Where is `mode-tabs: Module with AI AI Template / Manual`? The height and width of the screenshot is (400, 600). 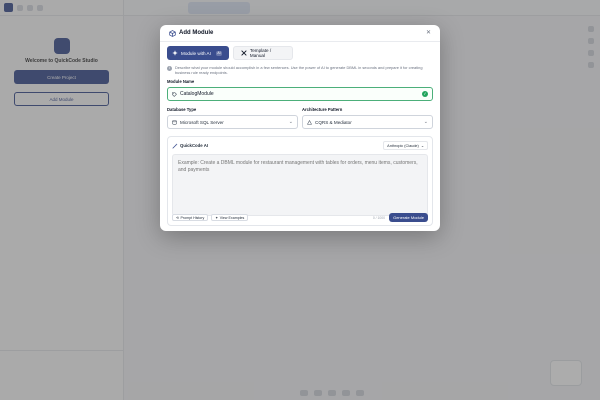 mode-tabs: Module with AI AI Template / Manual is located at coordinates (300, 53).